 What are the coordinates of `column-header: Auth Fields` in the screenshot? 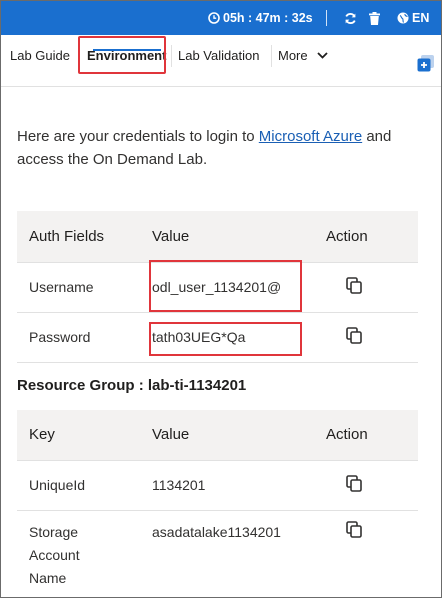 It's located at (67, 236).